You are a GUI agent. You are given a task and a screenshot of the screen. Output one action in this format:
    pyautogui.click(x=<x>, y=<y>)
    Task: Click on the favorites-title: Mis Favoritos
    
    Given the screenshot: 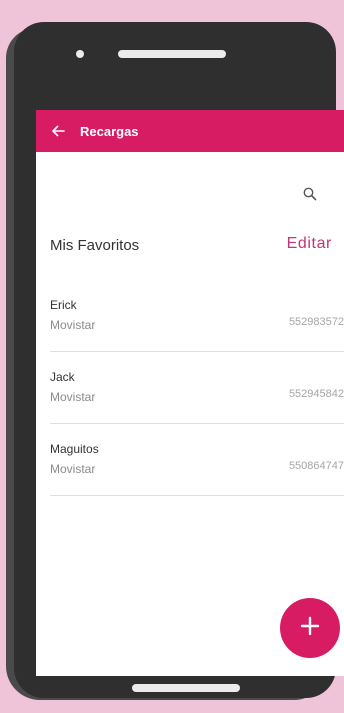 What is the action you would take?
    pyautogui.click(x=95, y=245)
    